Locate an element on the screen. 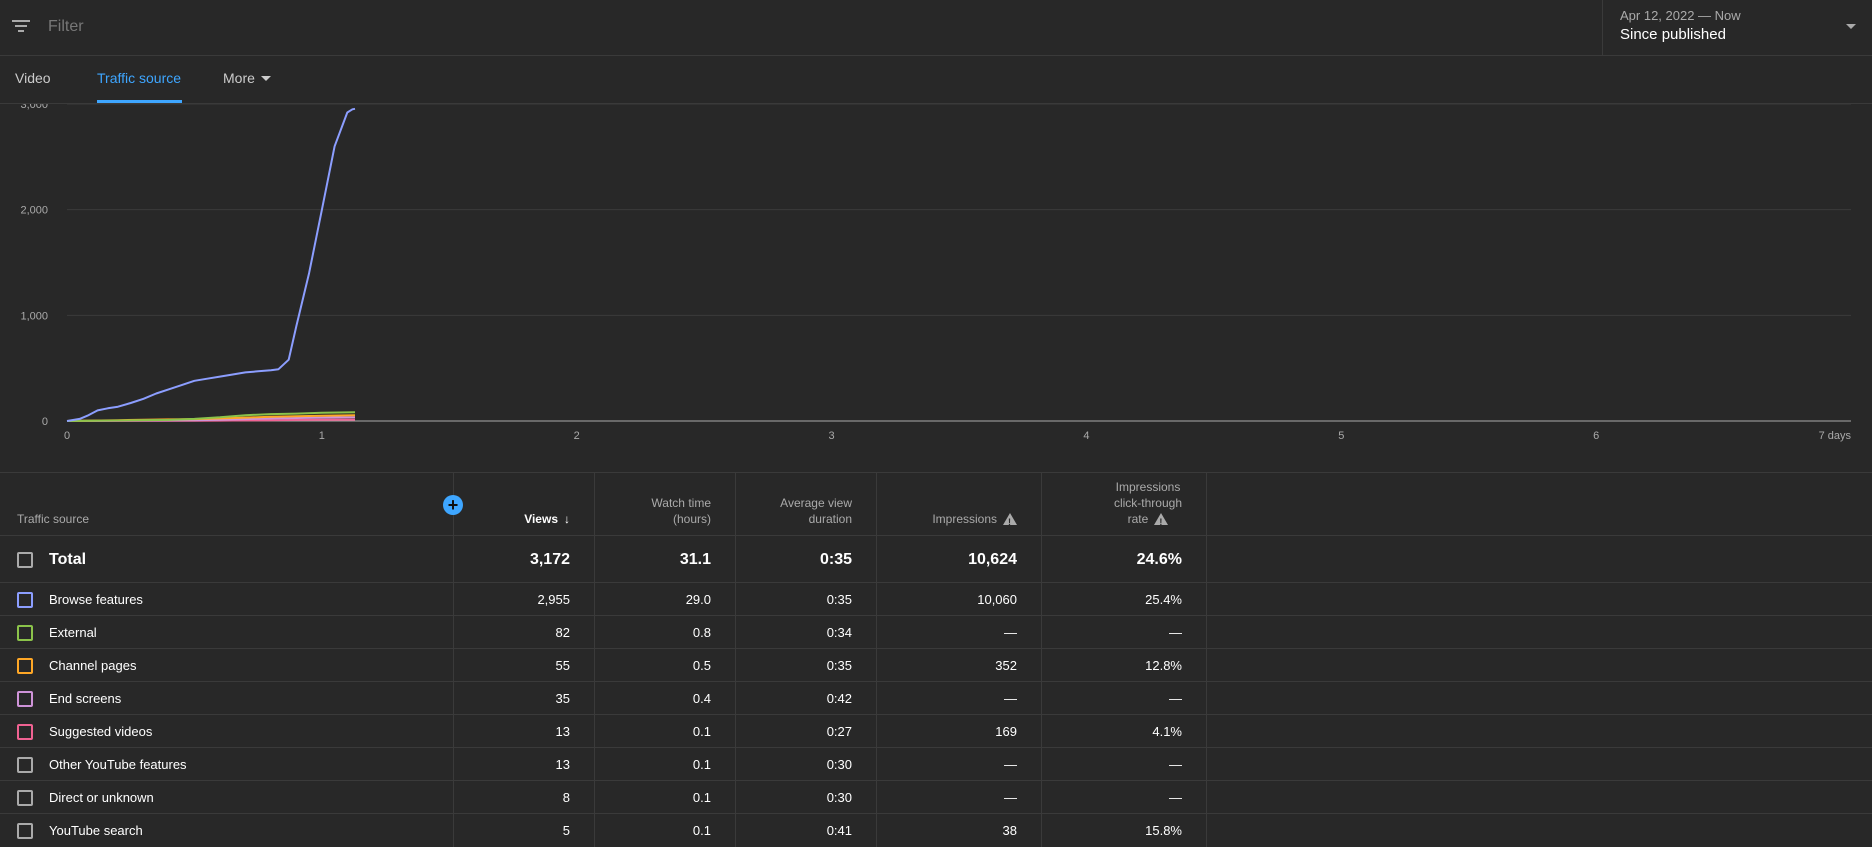 This screenshot has height=847, width=1872. filter-icon is located at coordinates (21, 26).